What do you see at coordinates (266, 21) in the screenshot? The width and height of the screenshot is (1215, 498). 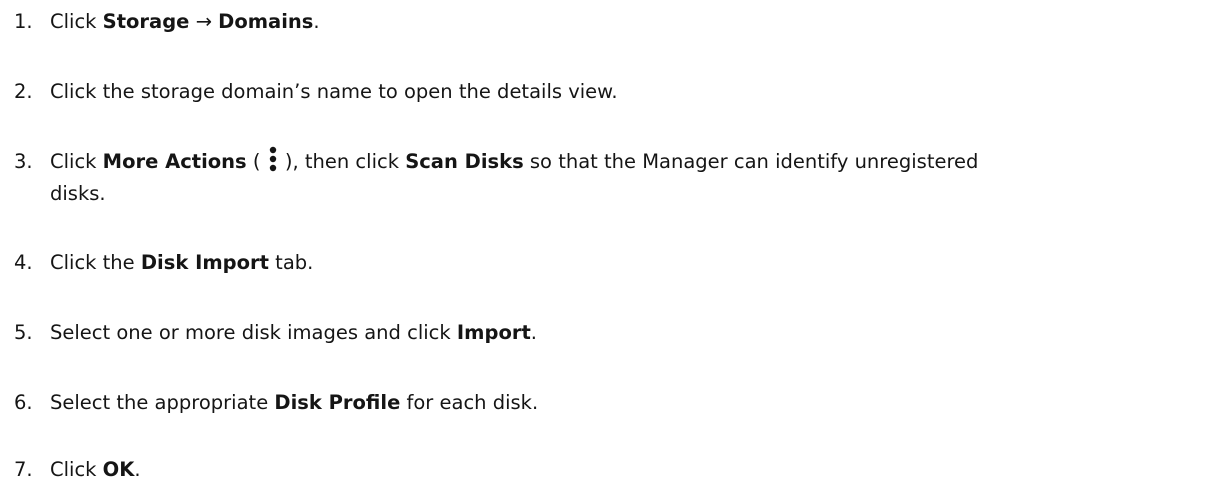 I see `menu-label-domains: Domains` at bounding box center [266, 21].